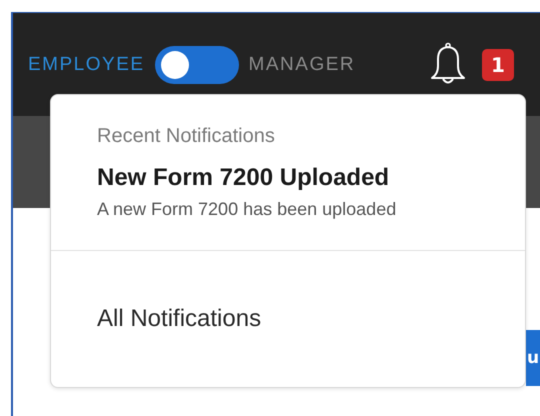 The width and height of the screenshot is (540, 416). What do you see at coordinates (498, 64) in the screenshot?
I see `notification-badge: 1` at bounding box center [498, 64].